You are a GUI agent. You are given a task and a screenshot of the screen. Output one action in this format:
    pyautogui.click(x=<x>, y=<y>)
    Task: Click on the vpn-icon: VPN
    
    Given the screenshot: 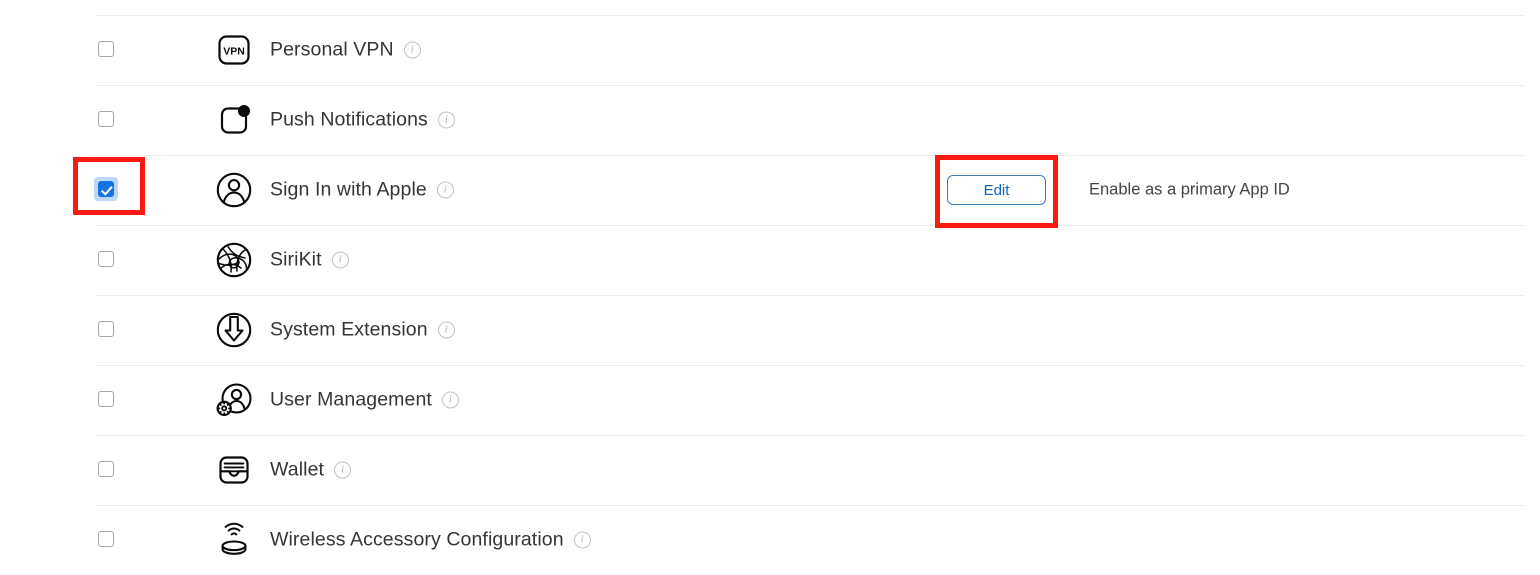 What is the action you would take?
    pyautogui.click(x=234, y=50)
    